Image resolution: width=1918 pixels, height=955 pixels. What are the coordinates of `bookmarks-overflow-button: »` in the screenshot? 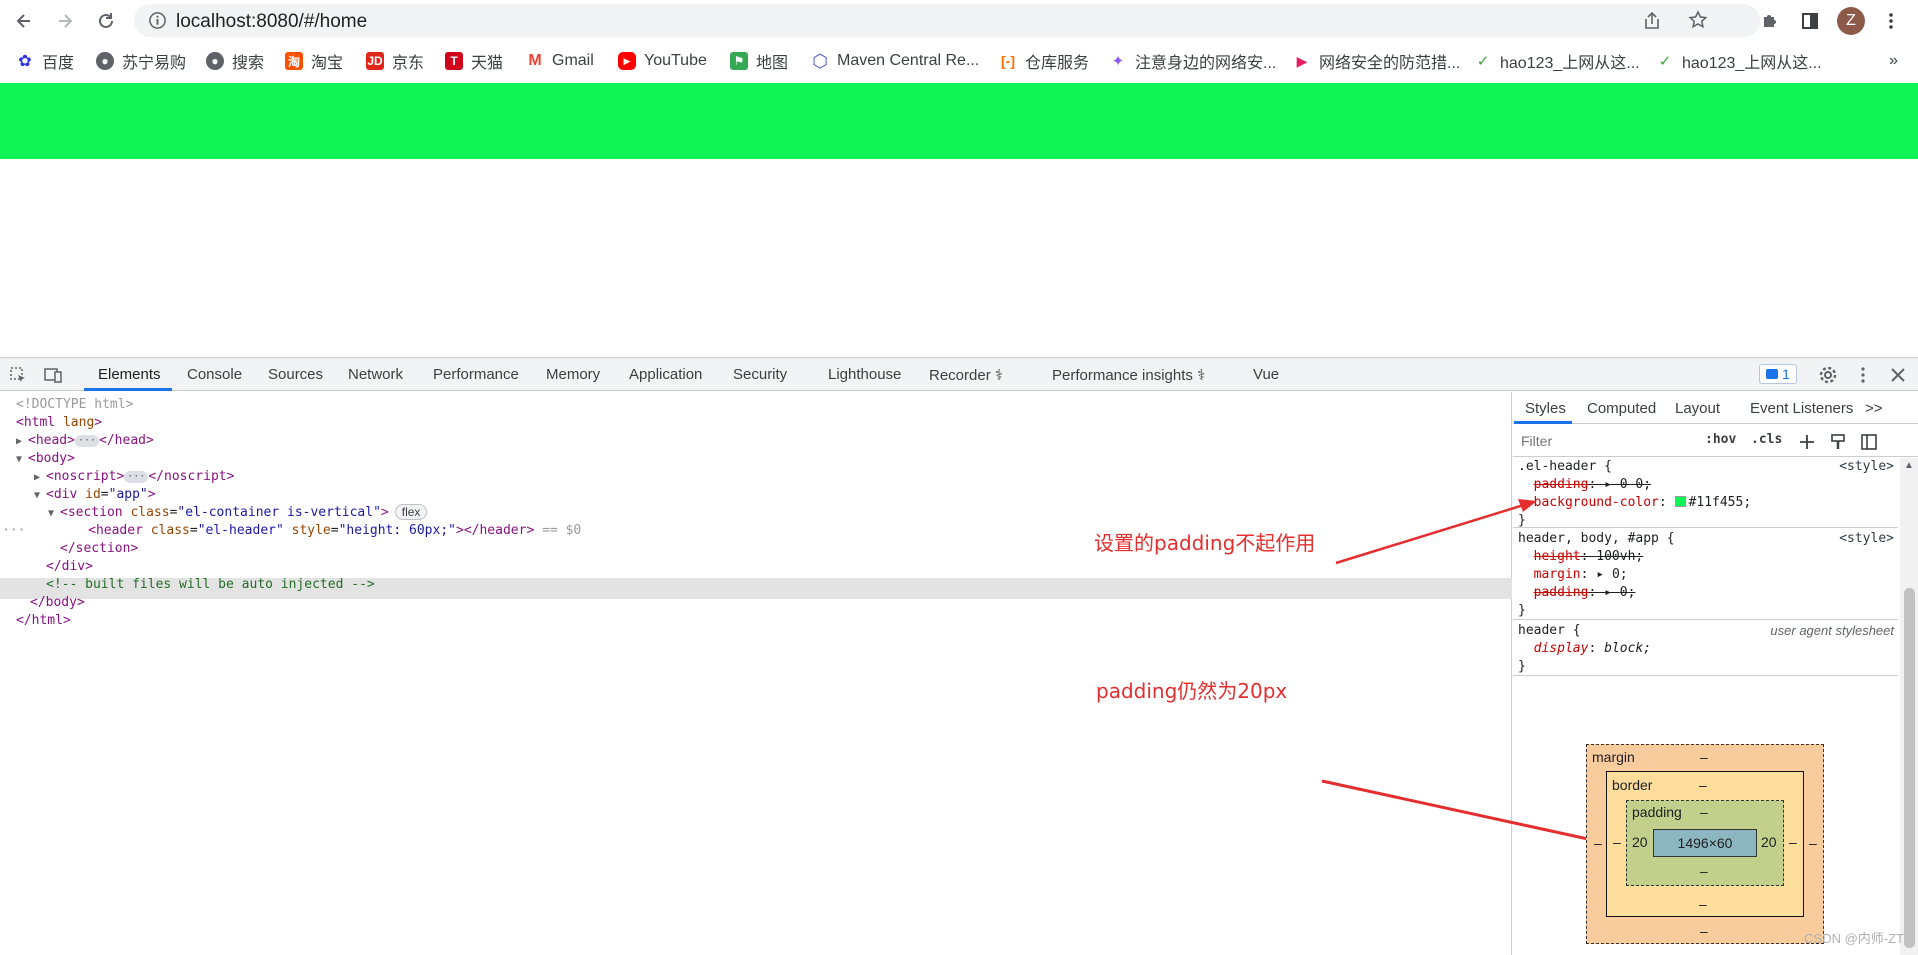 It's located at (1893, 61).